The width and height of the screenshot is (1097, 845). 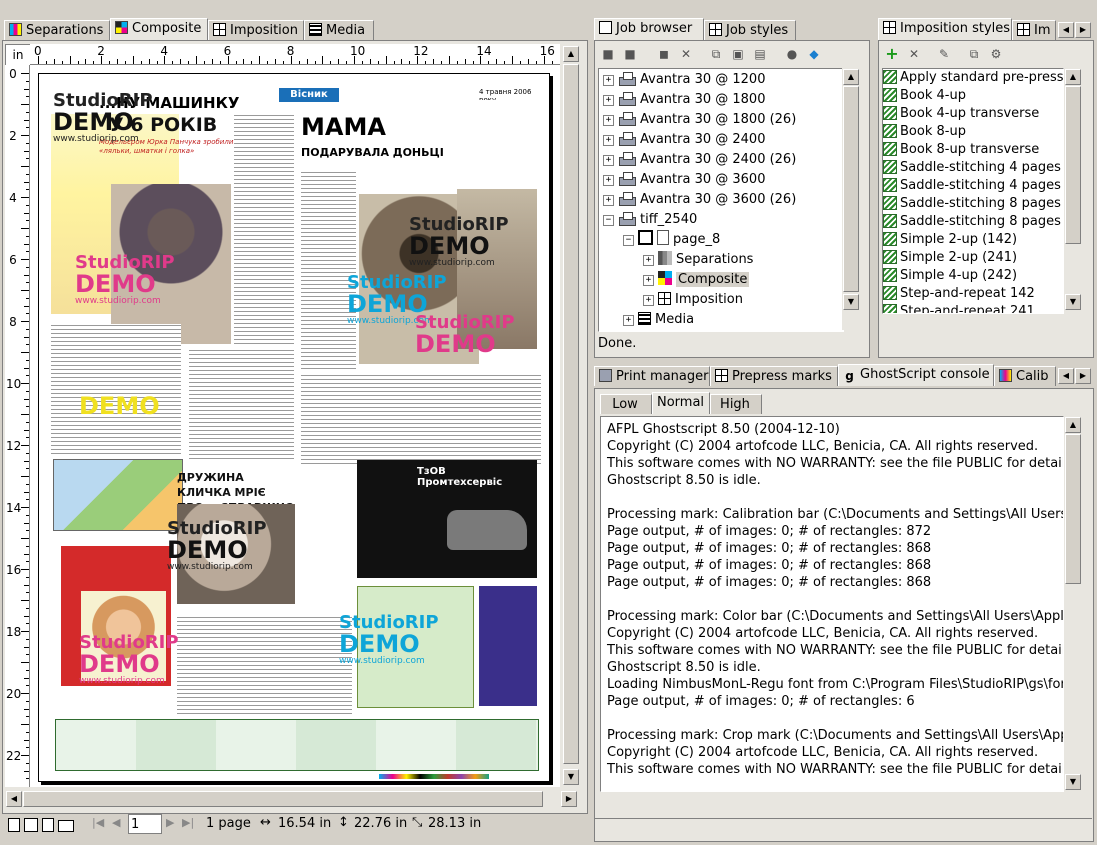 What do you see at coordinates (950, 258) in the screenshot?
I see `imposition-style-item: Simple 2-up (241)` at bounding box center [950, 258].